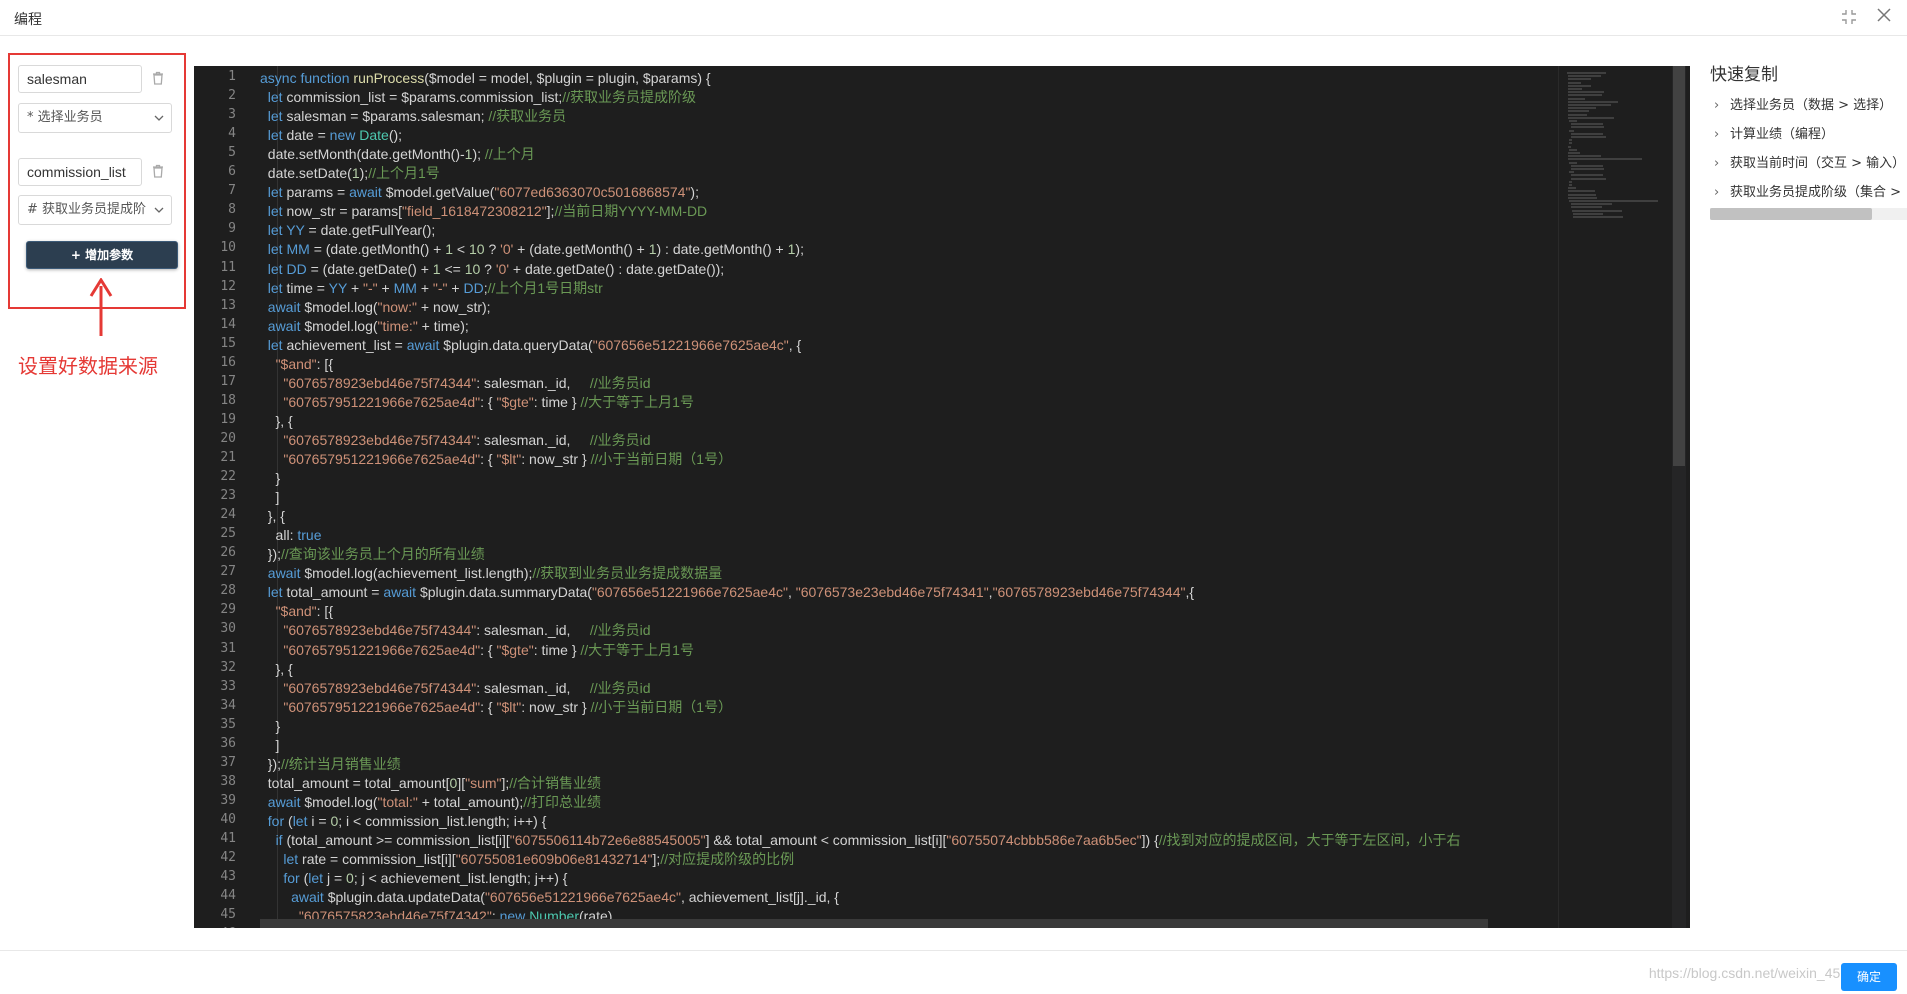 The image size is (1907, 994). Describe the element at coordinates (95, 210) in the screenshot. I see `param-source-select-commission-list: # 获取业务员提成阶` at that location.